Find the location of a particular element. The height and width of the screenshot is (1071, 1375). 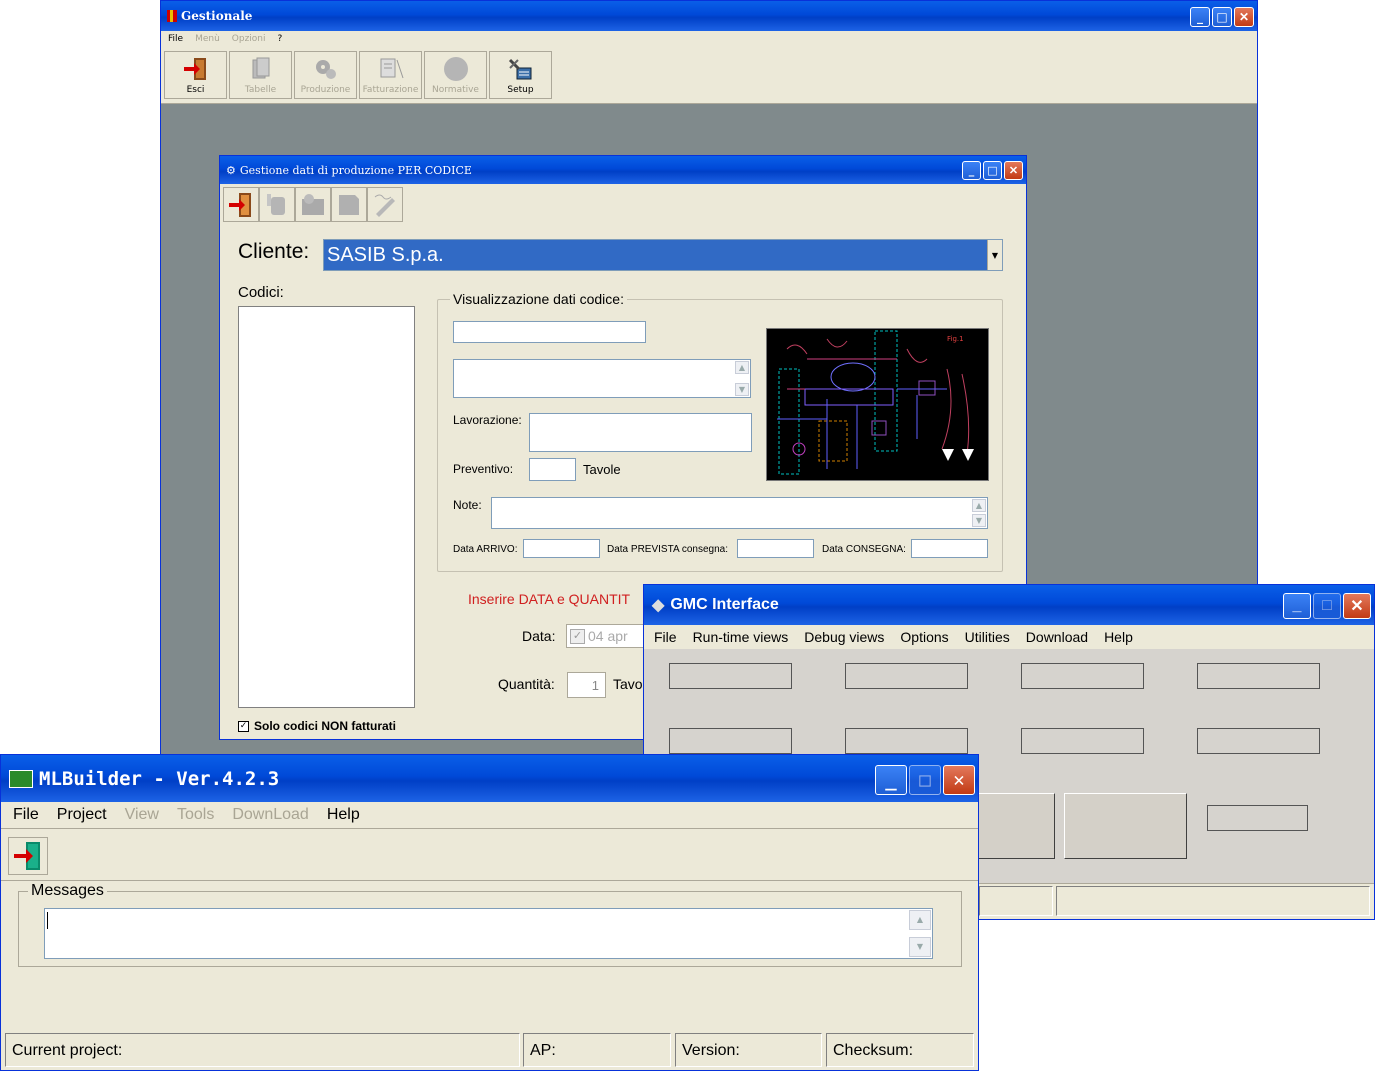

ml-exit-button is located at coordinates (28, 856).